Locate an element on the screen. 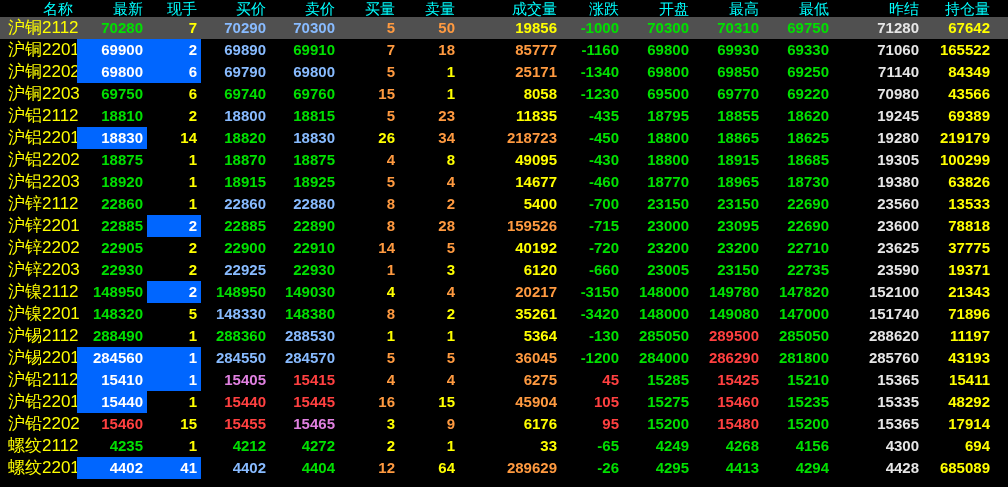 The height and width of the screenshot is (487, 1008). table-cell-text: 22925 is located at coordinates (245, 270).